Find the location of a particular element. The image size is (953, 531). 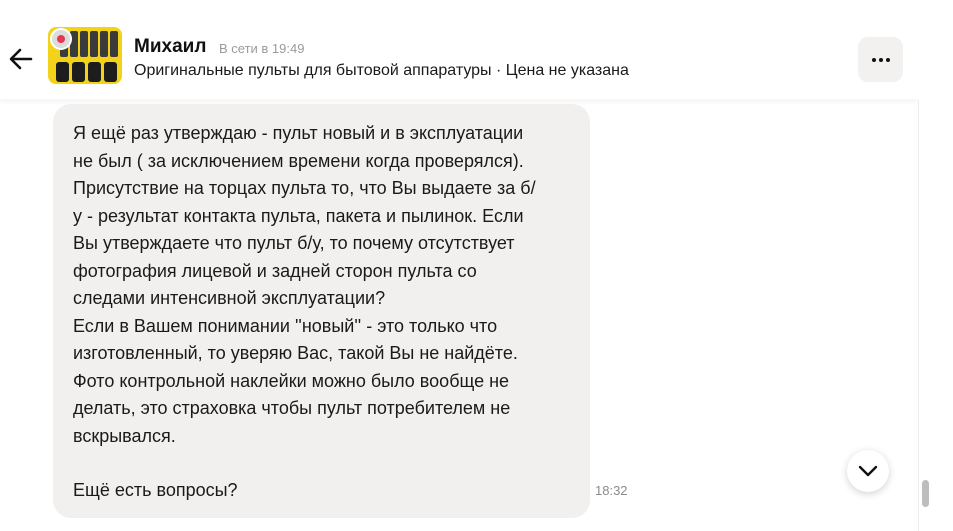

more-horizontal-icon is located at coordinates (880, 59).